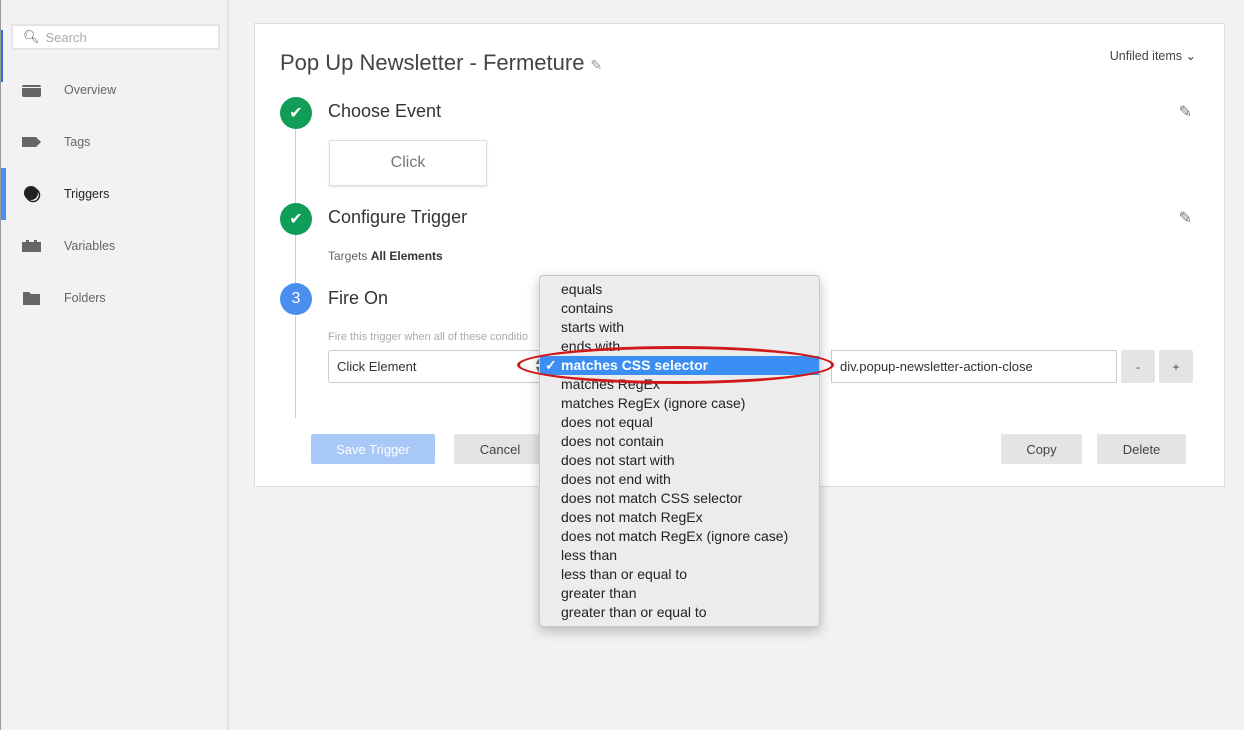 The width and height of the screenshot is (1244, 730). I want to click on delete-button: Delete, so click(1141, 449).